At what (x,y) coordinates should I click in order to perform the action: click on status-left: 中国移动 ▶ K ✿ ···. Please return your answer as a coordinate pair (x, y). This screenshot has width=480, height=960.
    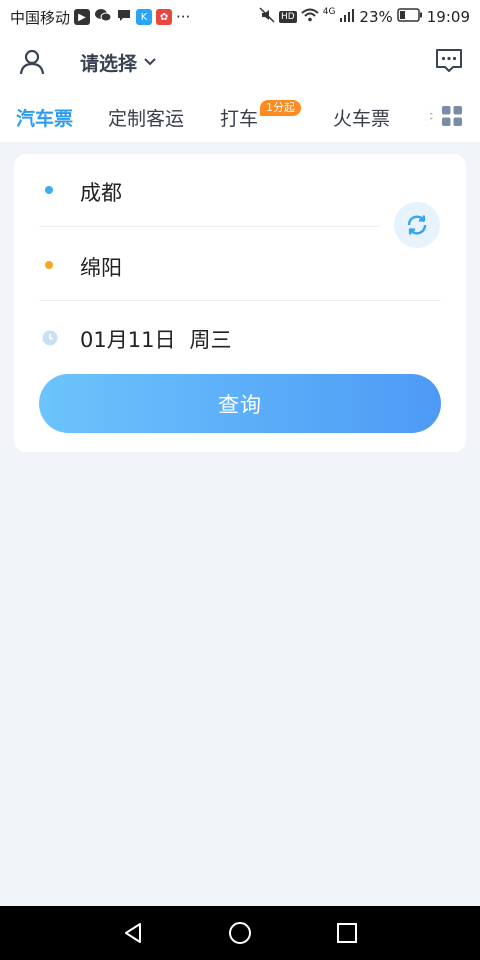
    Looking at the image, I should click on (100, 17).